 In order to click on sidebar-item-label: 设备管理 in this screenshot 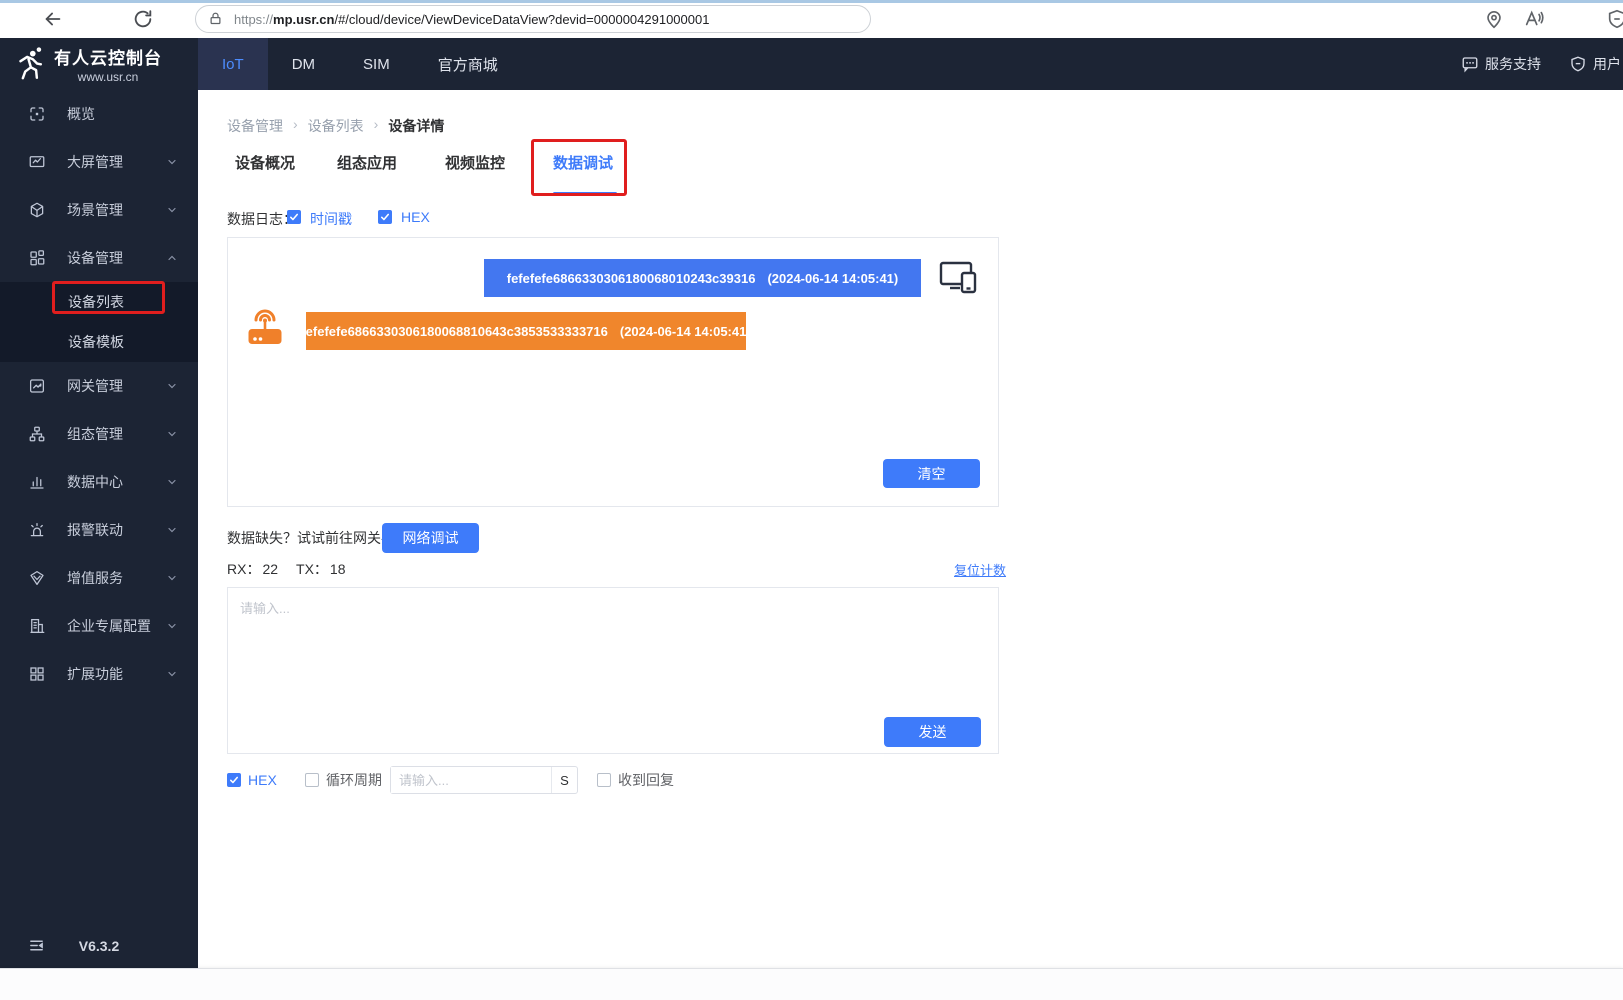, I will do `click(95, 258)`.